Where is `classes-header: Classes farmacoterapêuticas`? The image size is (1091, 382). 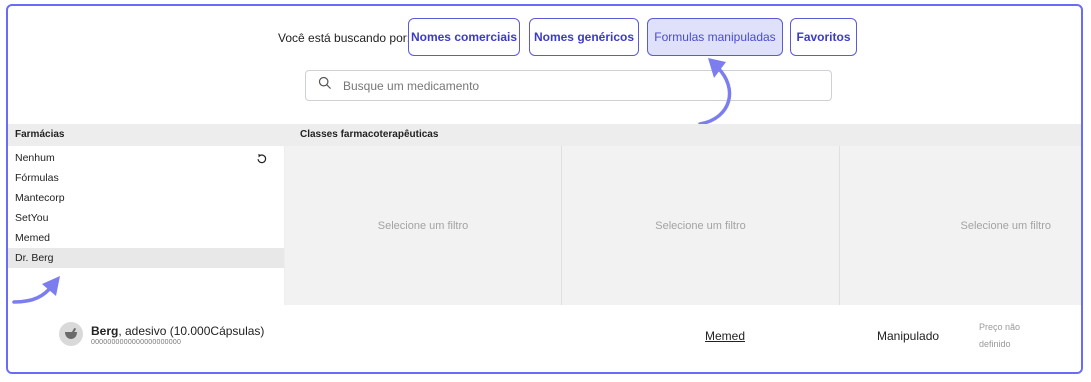
classes-header: Classes farmacoterapêuticas is located at coordinates (369, 134).